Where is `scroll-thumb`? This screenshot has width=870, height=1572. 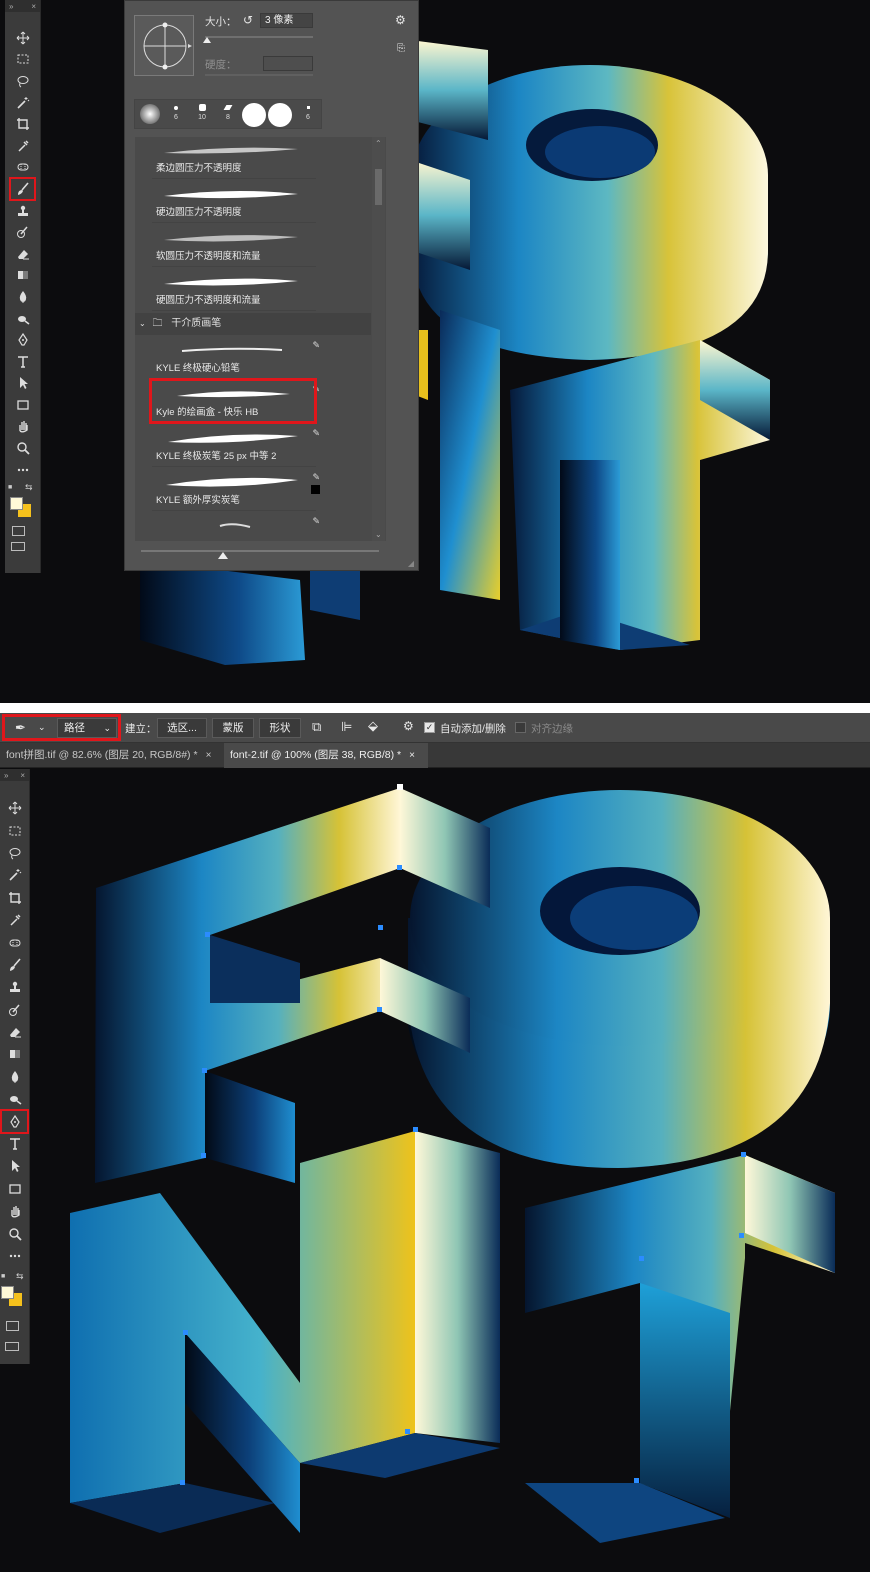
scroll-thumb is located at coordinates (378, 187).